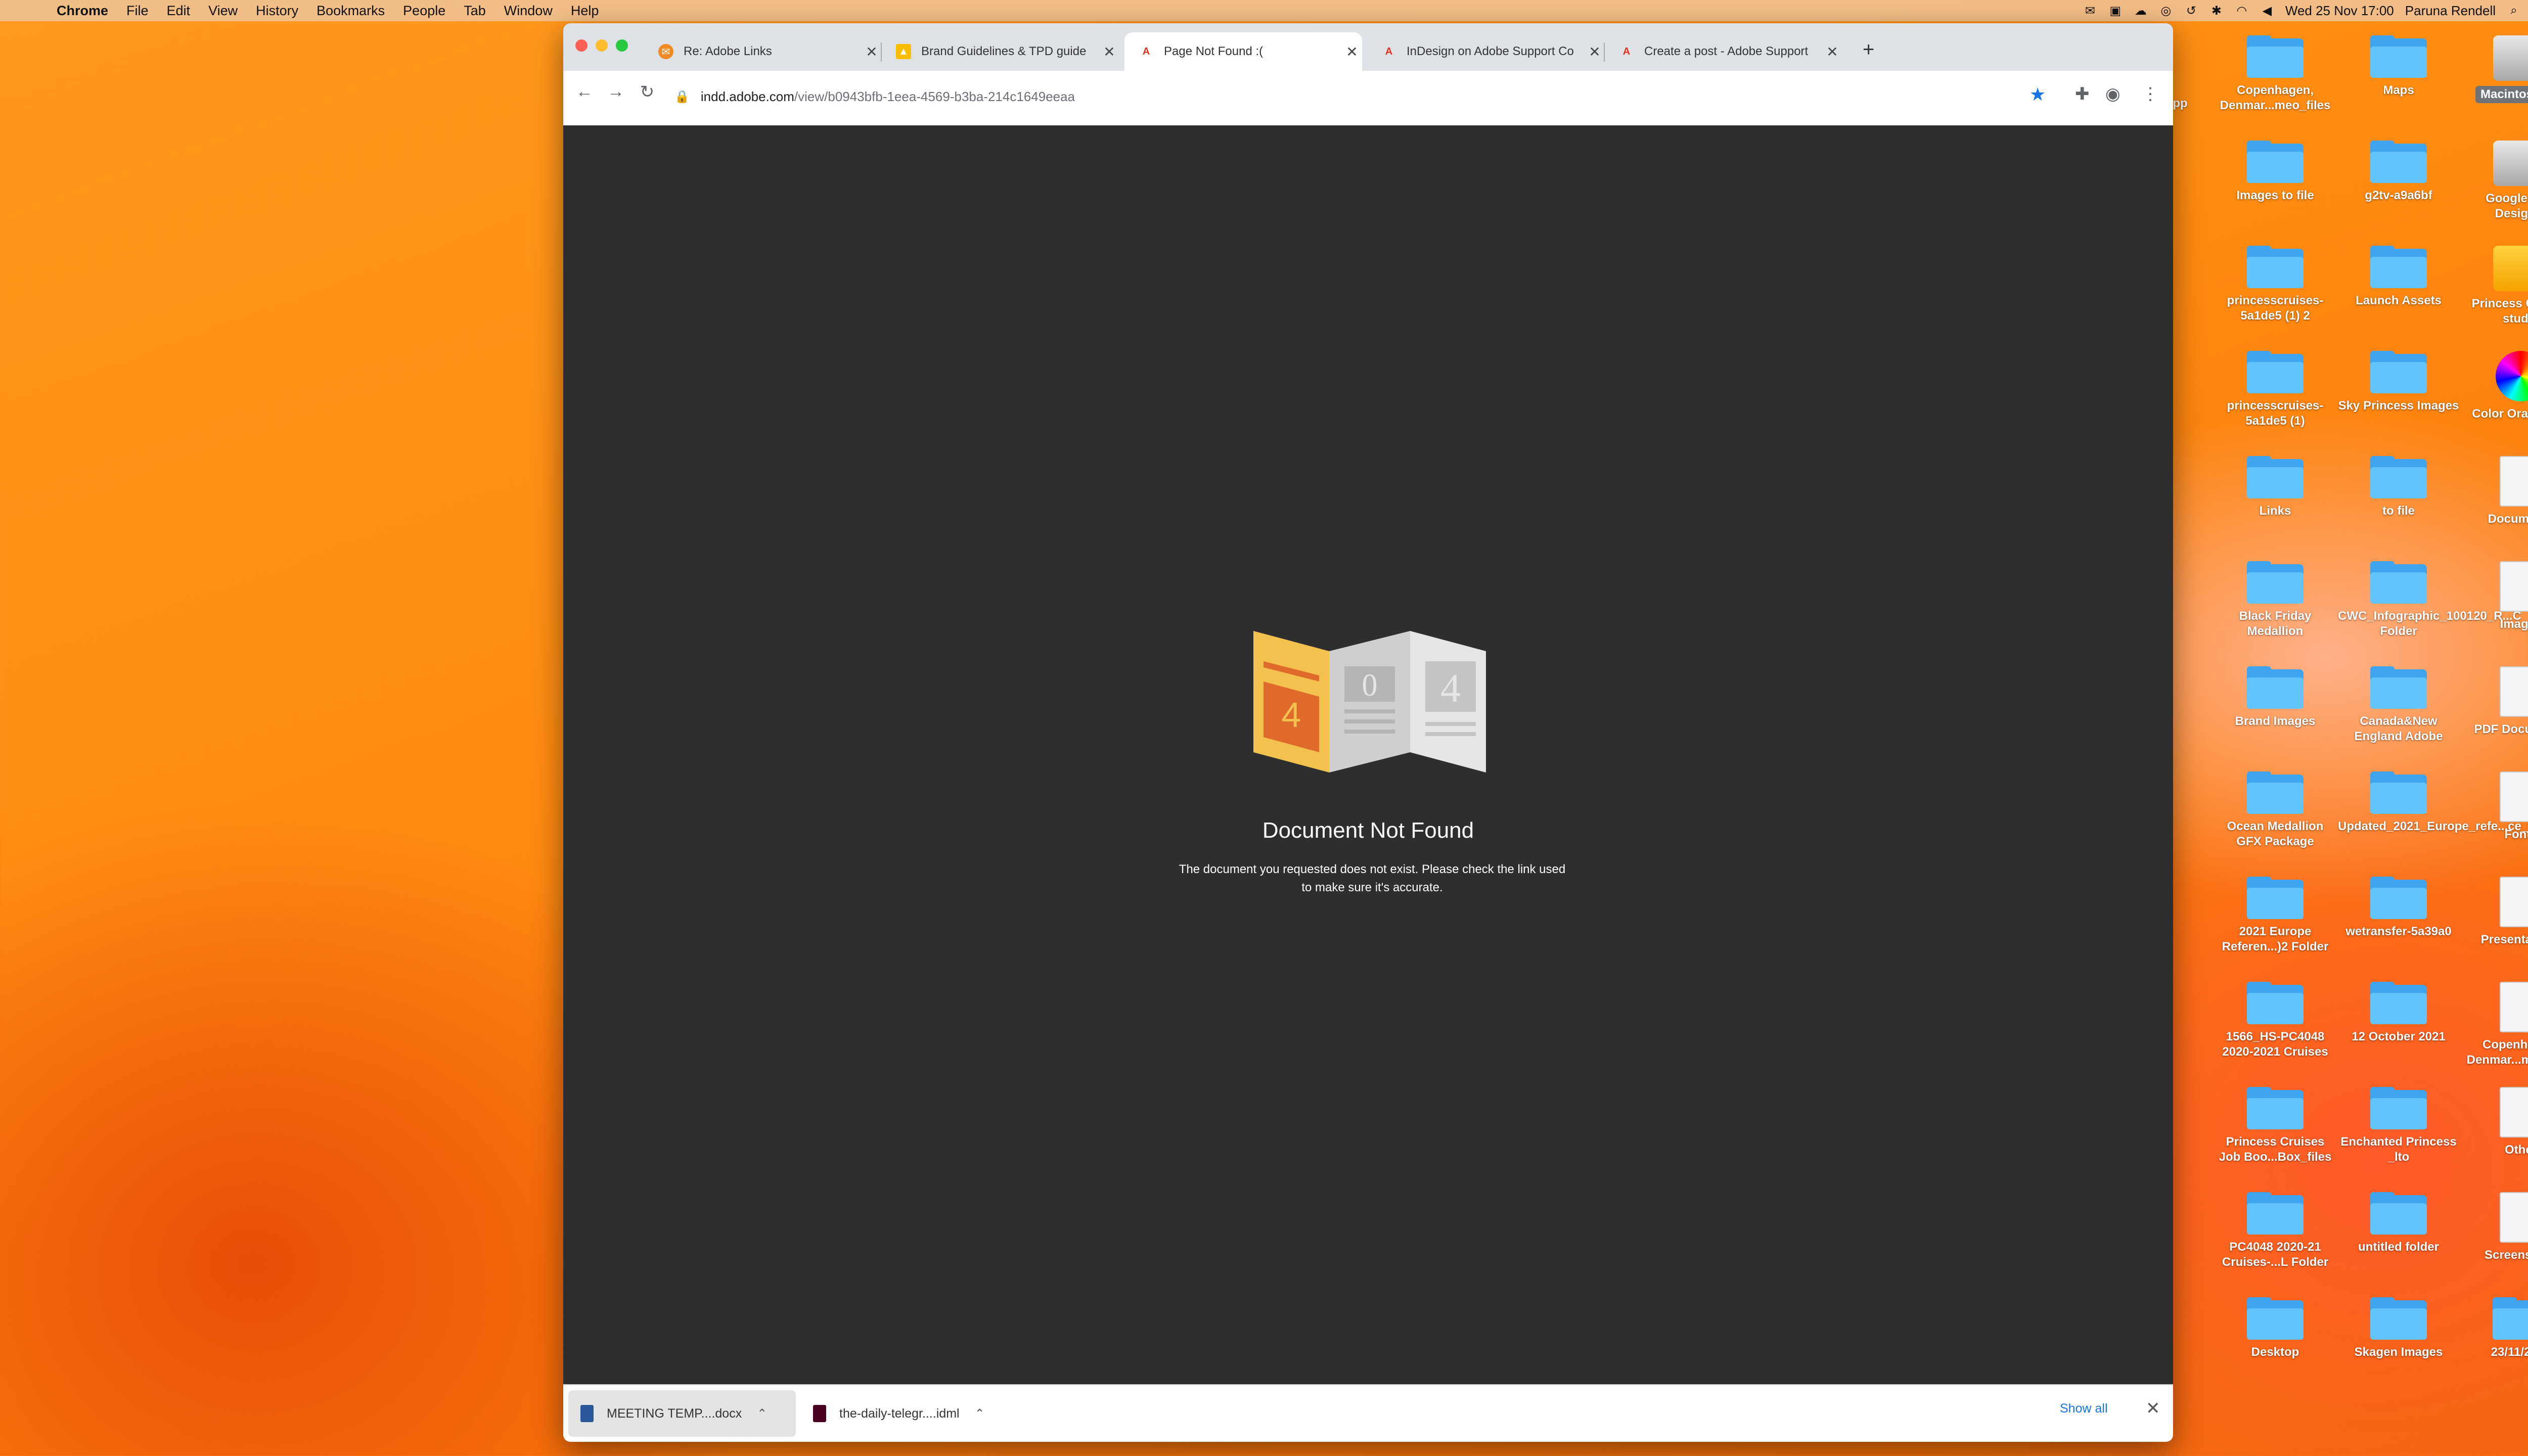  I want to click on desktop-item: Maps, so click(2399, 66).